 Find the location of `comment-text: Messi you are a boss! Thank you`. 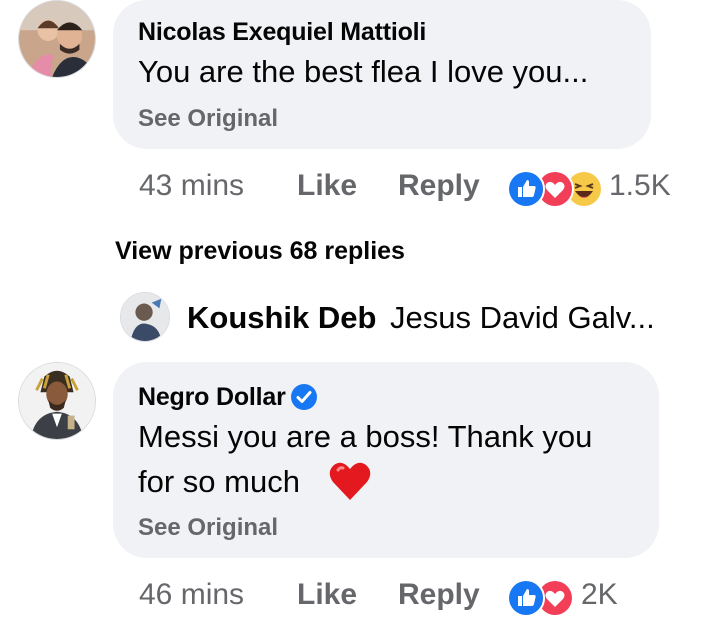

comment-text: Messi you are a boss! Thank you is located at coordinates (365, 436).